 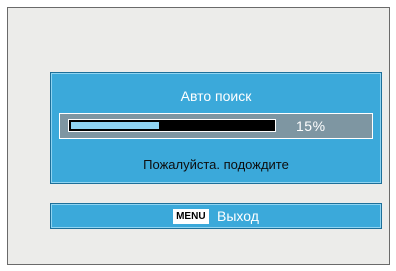 I want to click on progress-row: 15%, so click(x=216, y=126).